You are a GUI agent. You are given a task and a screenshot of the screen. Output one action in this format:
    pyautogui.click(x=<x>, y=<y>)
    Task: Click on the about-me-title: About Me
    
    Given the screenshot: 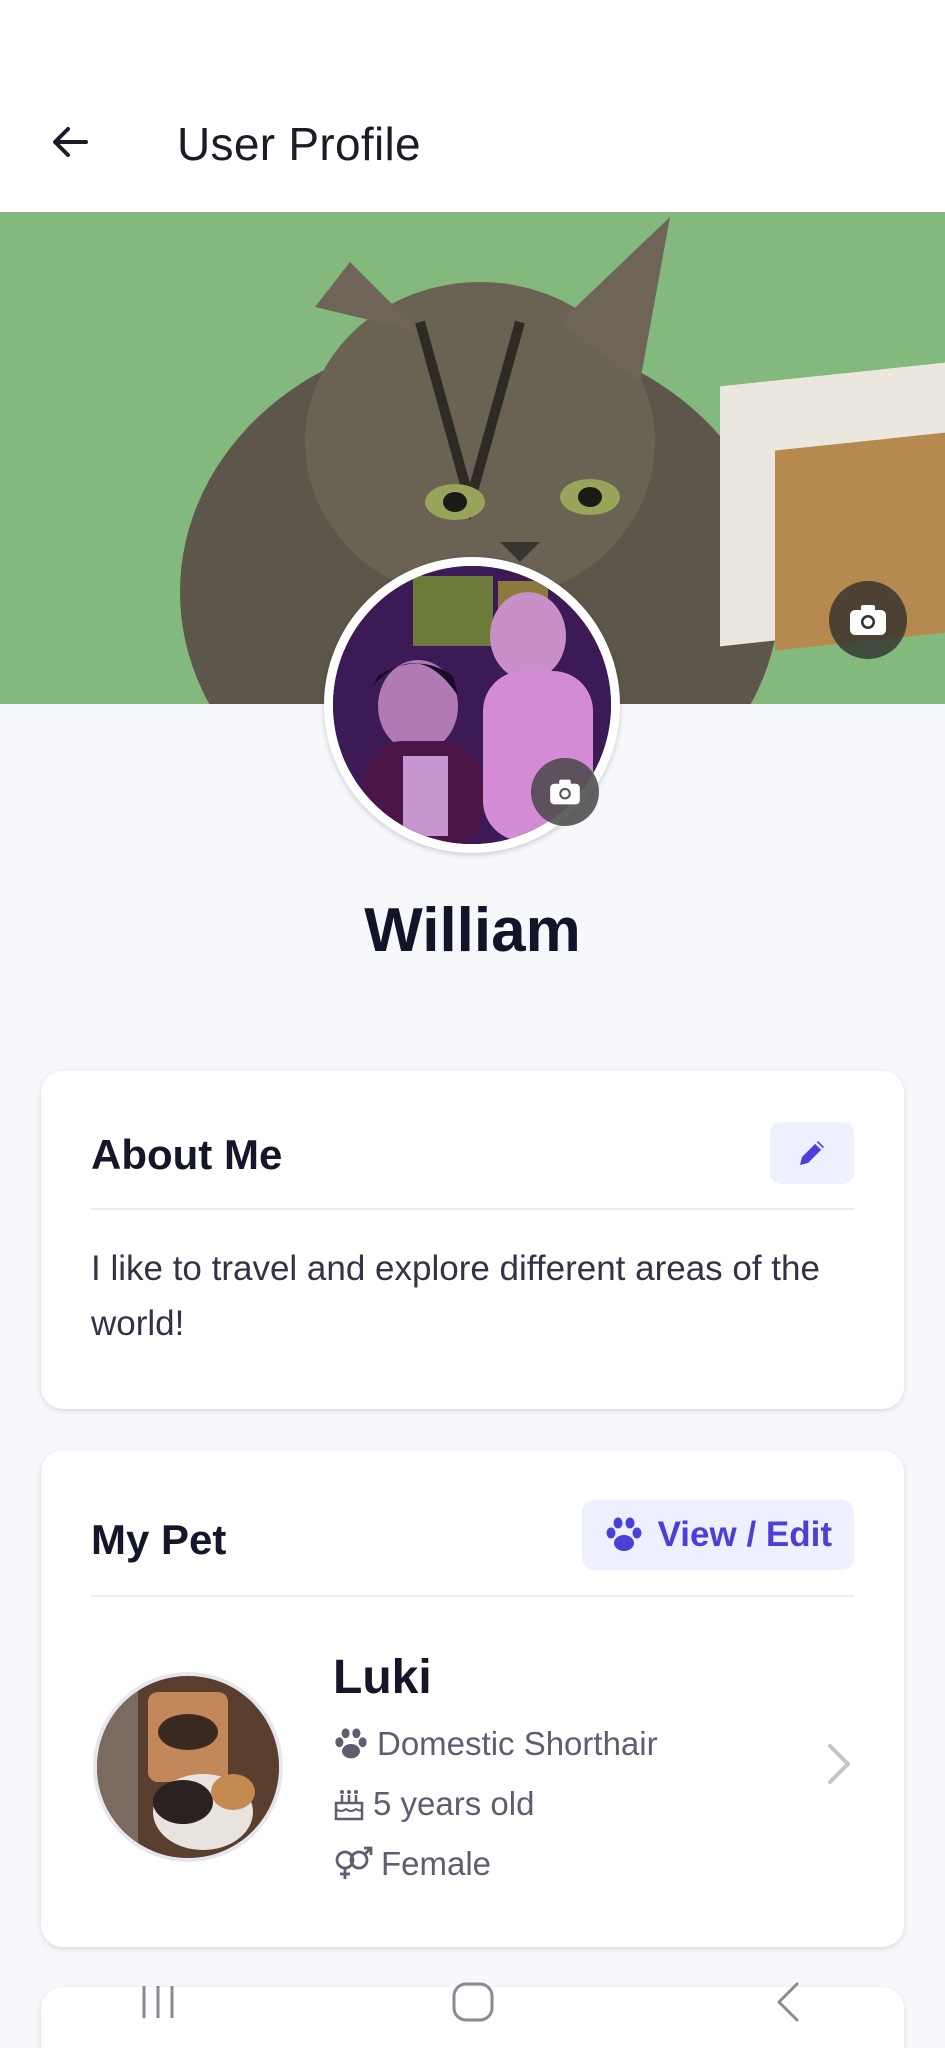 What is the action you would take?
    pyautogui.click(x=187, y=1154)
    